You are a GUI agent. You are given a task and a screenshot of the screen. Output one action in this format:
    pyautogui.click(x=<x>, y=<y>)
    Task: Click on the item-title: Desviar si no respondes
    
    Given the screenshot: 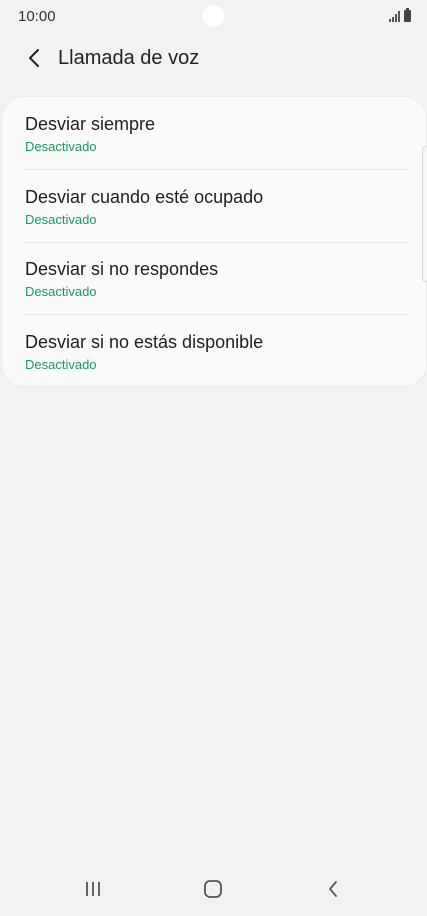 What is the action you would take?
    pyautogui.click(x=122, y=269)
    